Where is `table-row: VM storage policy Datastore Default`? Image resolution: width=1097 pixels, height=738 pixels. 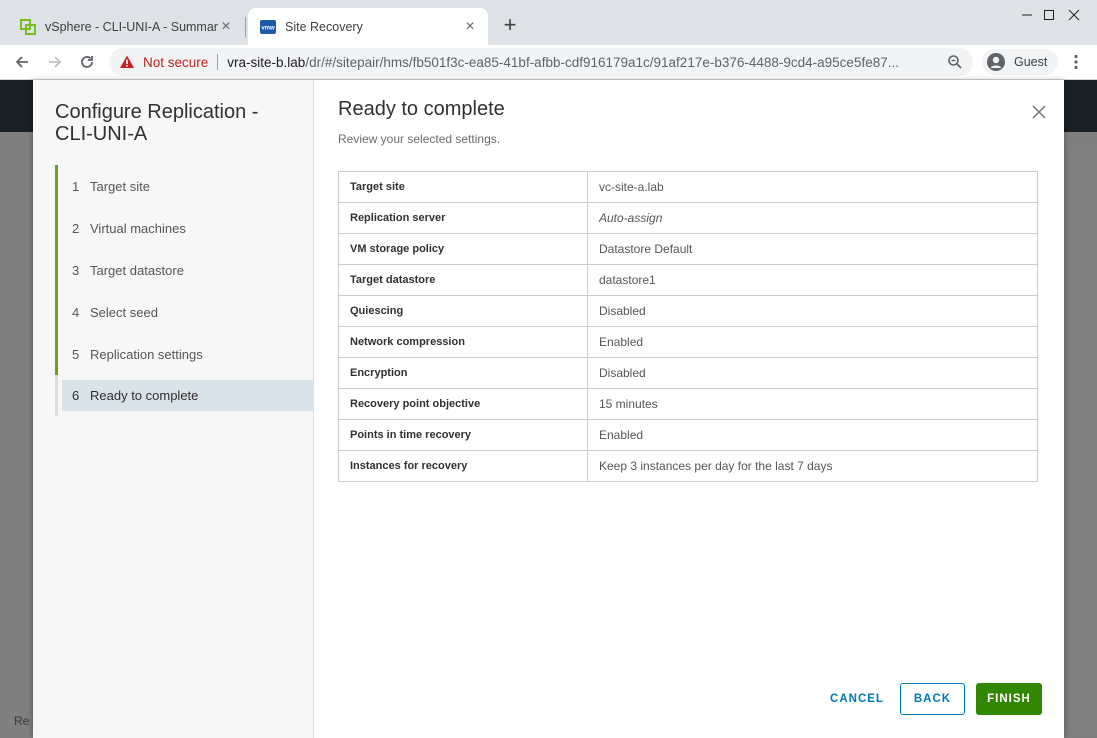
table-row: VM storage policy Datastore Default is located at coordinates (688, 249).